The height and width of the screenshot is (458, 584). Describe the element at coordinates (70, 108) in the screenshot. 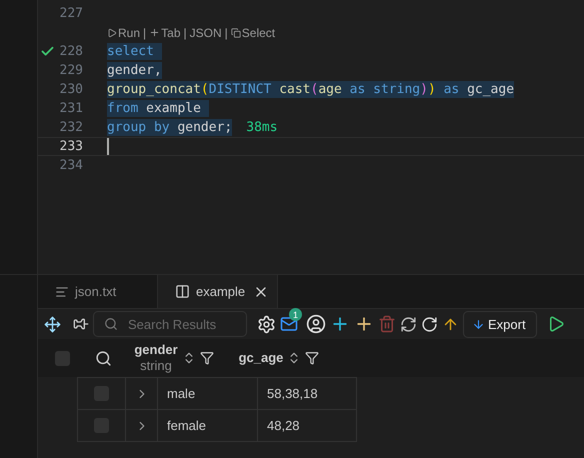

I see `line-number: 231` at that location.